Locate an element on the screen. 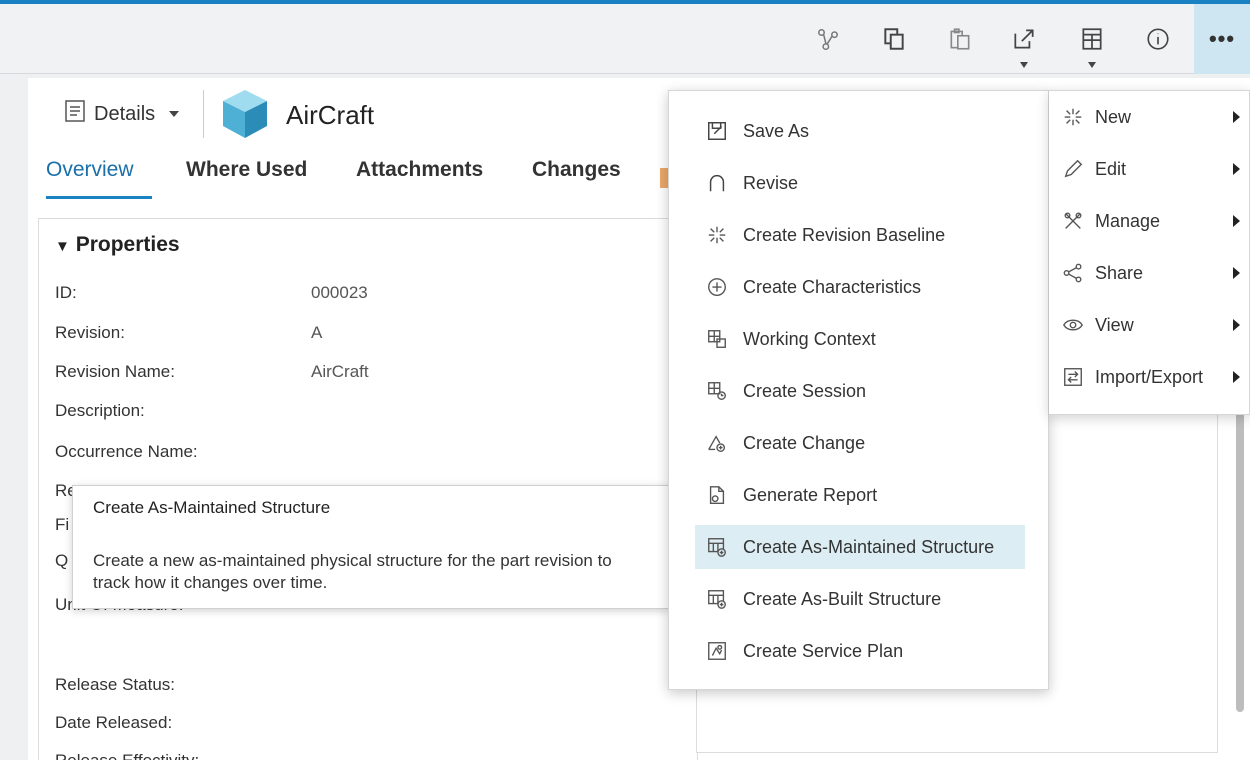  menu-item-create-as-built-structure: Create As-Built Structure is located at coordinates (860, 599).